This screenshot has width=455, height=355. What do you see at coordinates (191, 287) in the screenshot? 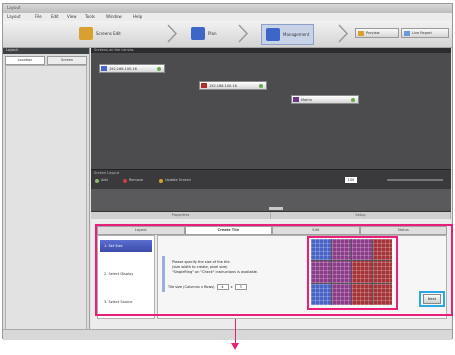
I see `tile-size-label: Tile size (Columns x Rows)` at bounding box center [191, 287].